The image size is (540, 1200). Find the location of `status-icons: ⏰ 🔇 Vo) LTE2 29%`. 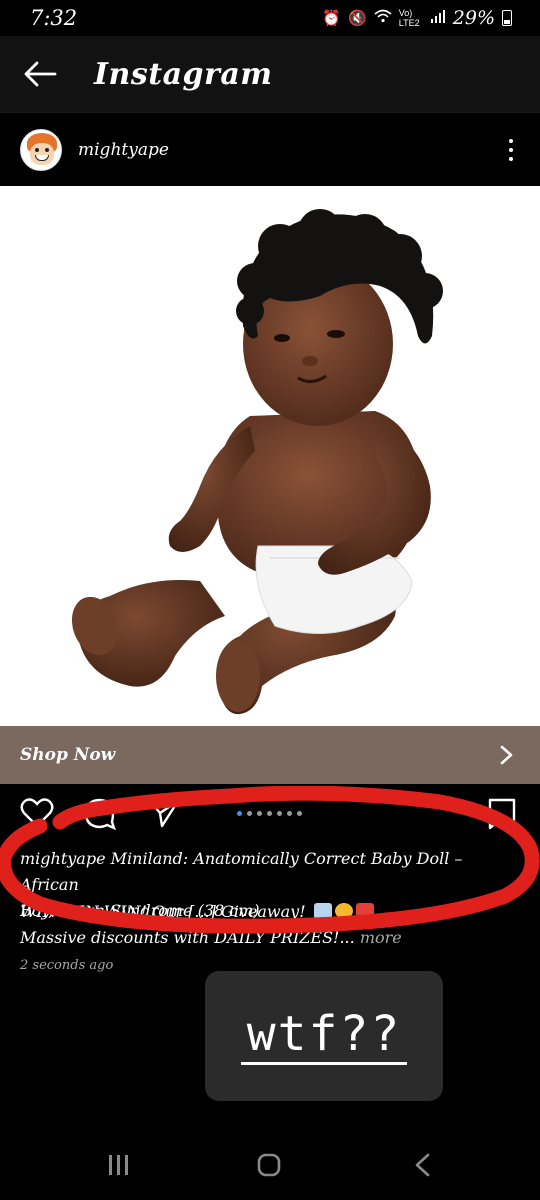

status-icons: ⏰ 🔇 Vo) LTE2 29% is located at coordinates (417, 18).